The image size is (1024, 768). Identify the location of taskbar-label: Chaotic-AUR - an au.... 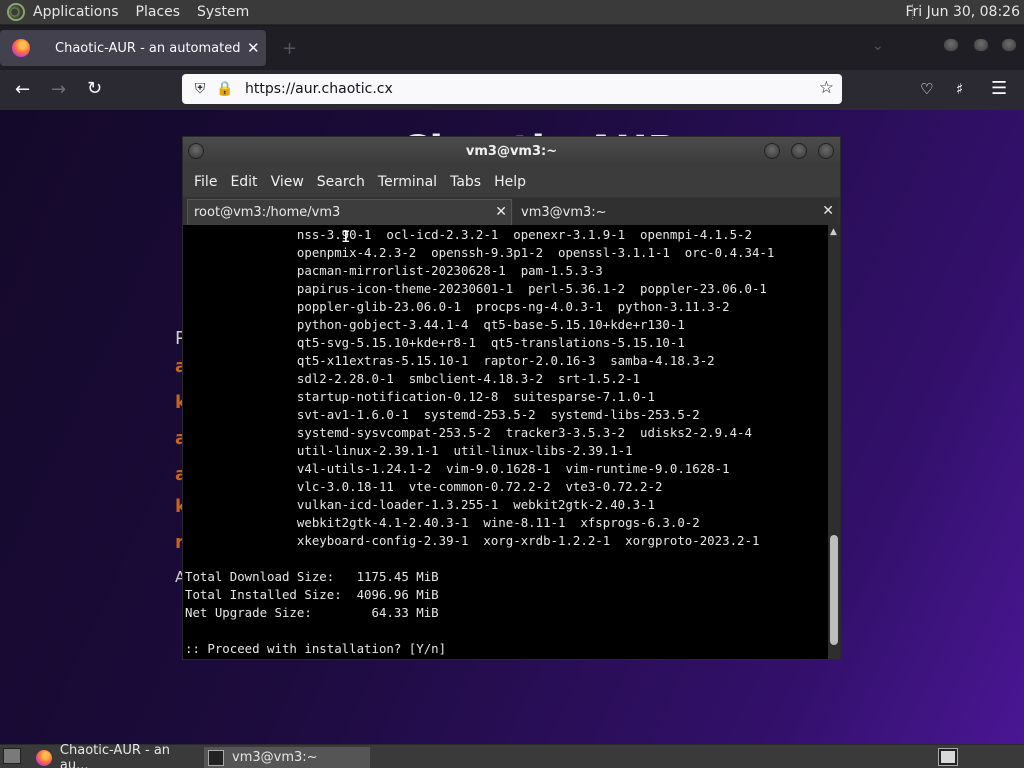
(115, 755).